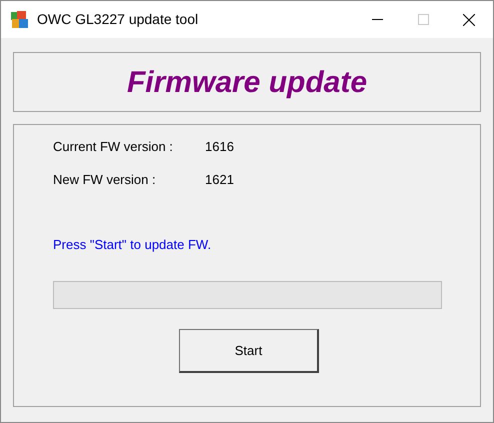 The image size is (494, 423). Describe the element at coordinates (113, 147) in the screenshot. I see `version-label: Current FW version :` at that location.